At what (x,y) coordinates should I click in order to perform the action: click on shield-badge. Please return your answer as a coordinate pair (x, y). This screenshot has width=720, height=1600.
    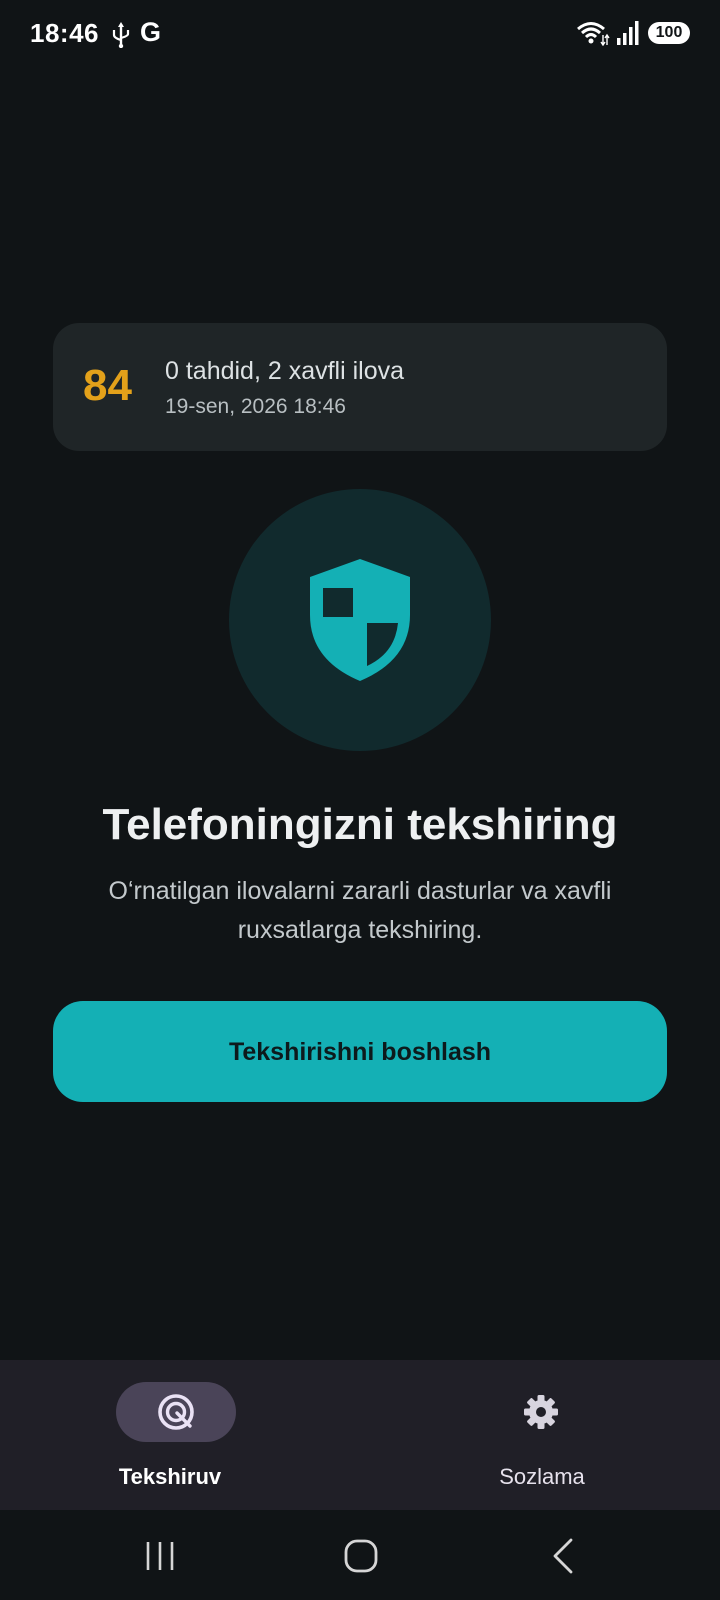
    Looking at the image, I should click on (360, 620).